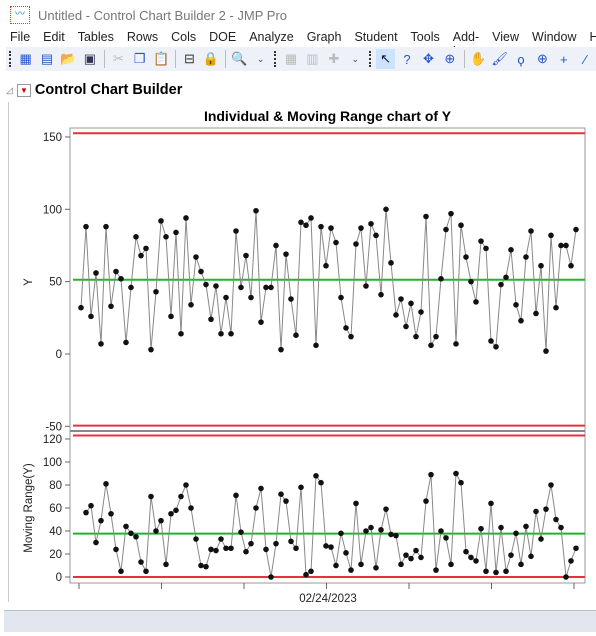 The height and width of the screenshot is (636, 596). What do you see at coordinates (55, 555) in the screenshot?
I see `y-tick-label: 20` at bounding box center [55, 555].